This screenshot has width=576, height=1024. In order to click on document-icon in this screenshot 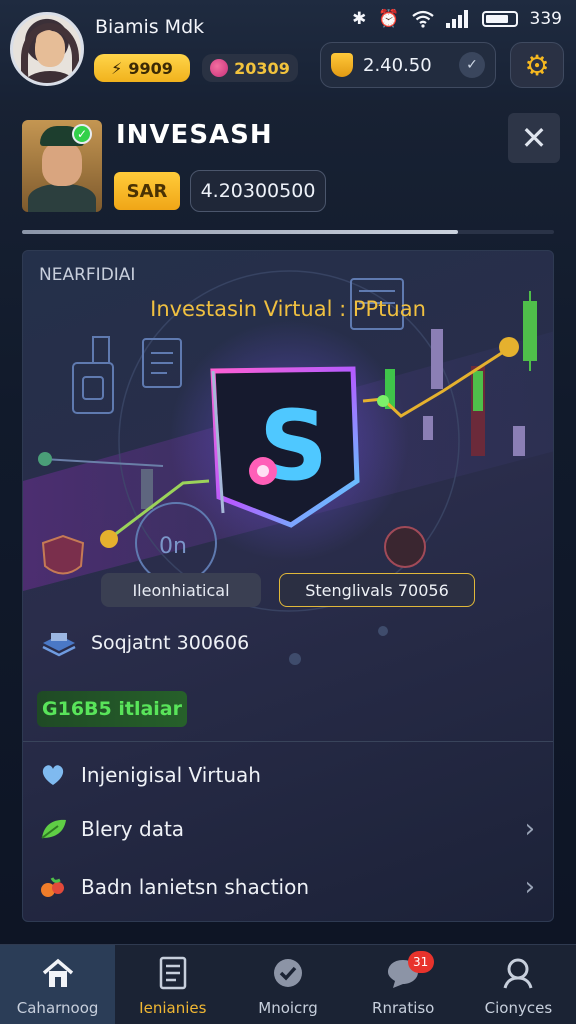, I will do `click(173, 973)`.